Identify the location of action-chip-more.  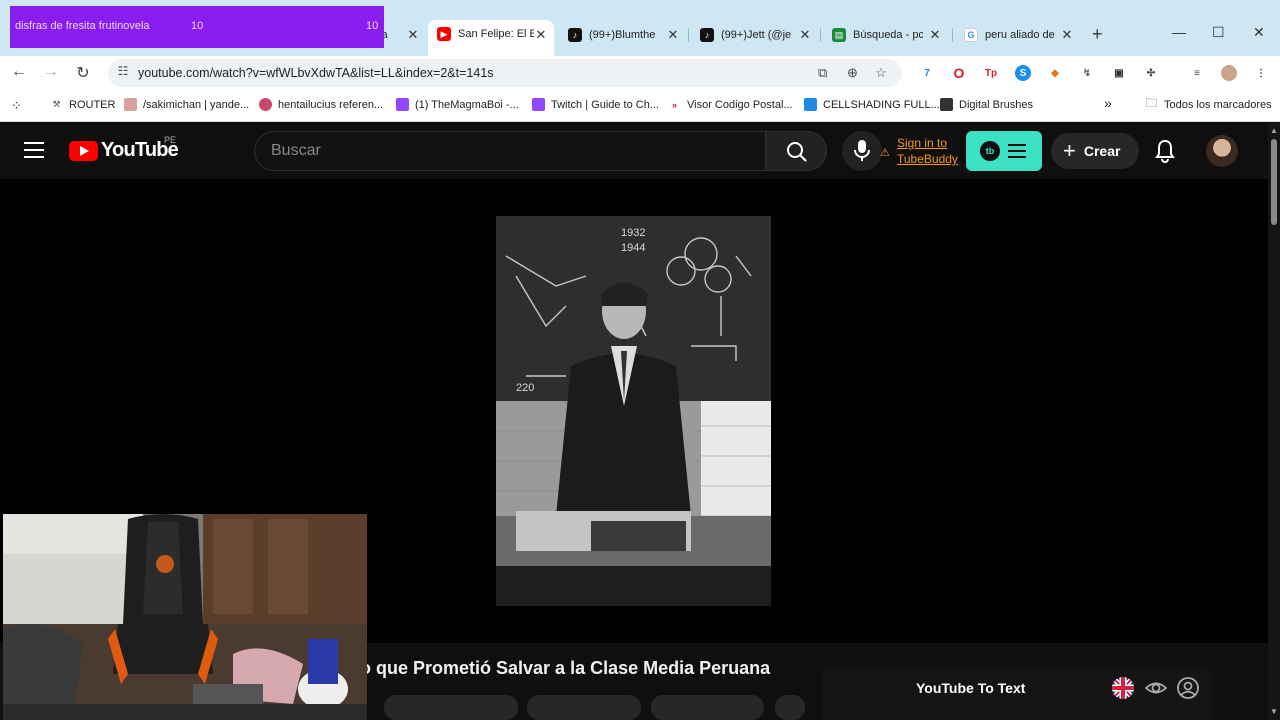
(790, 707).